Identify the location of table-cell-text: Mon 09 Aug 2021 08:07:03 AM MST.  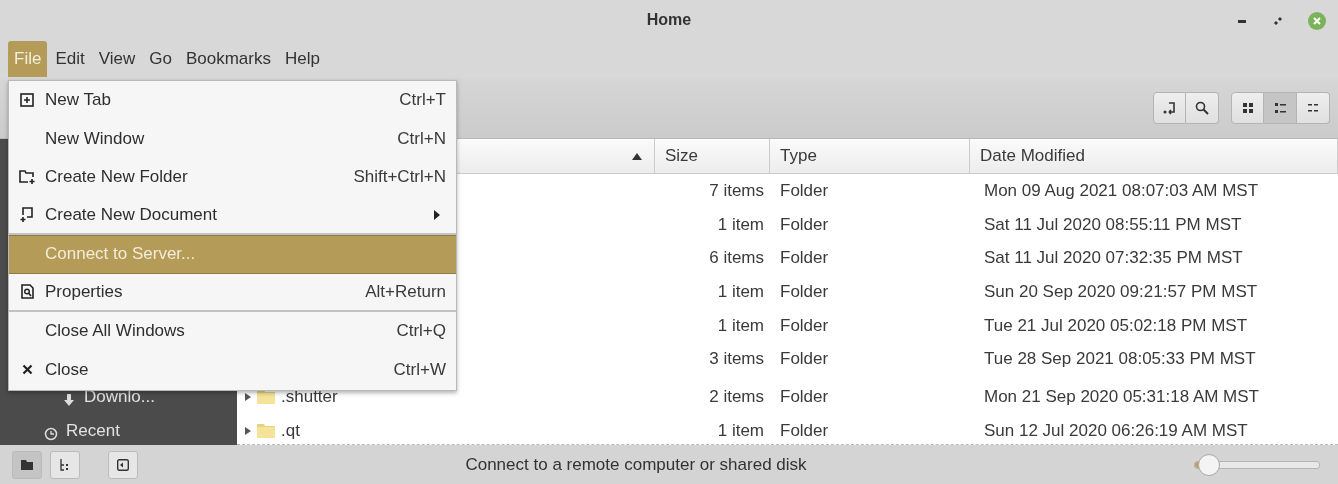
(1121, 190).